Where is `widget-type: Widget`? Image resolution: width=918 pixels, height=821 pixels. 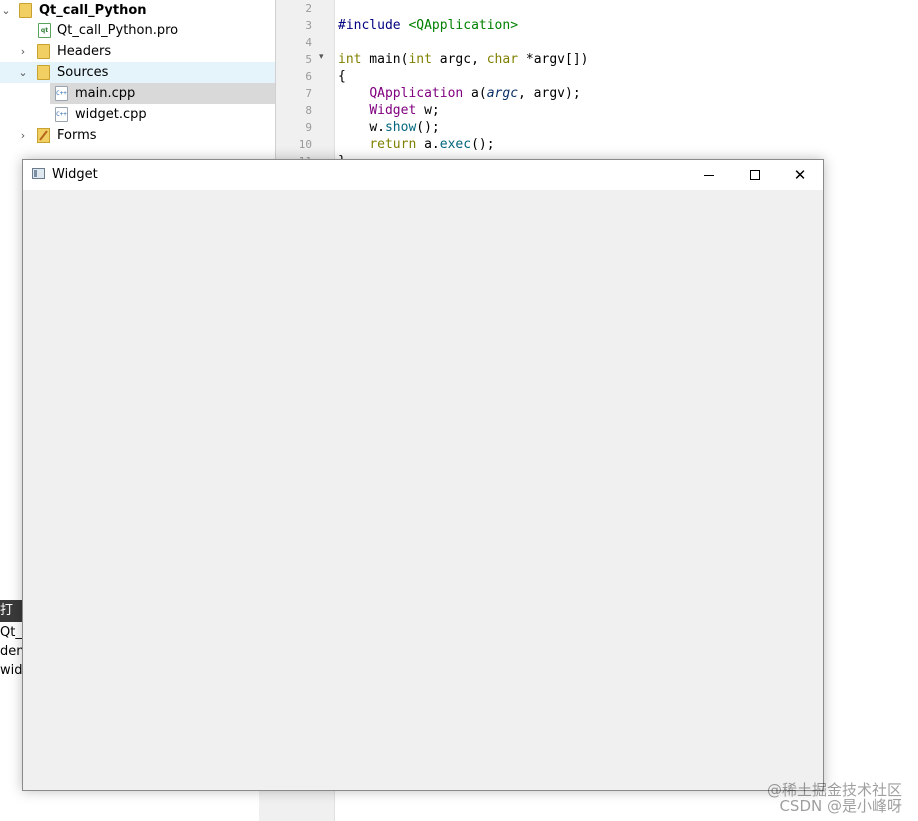 widget-type: Widget is located at coordinates (393, 110).